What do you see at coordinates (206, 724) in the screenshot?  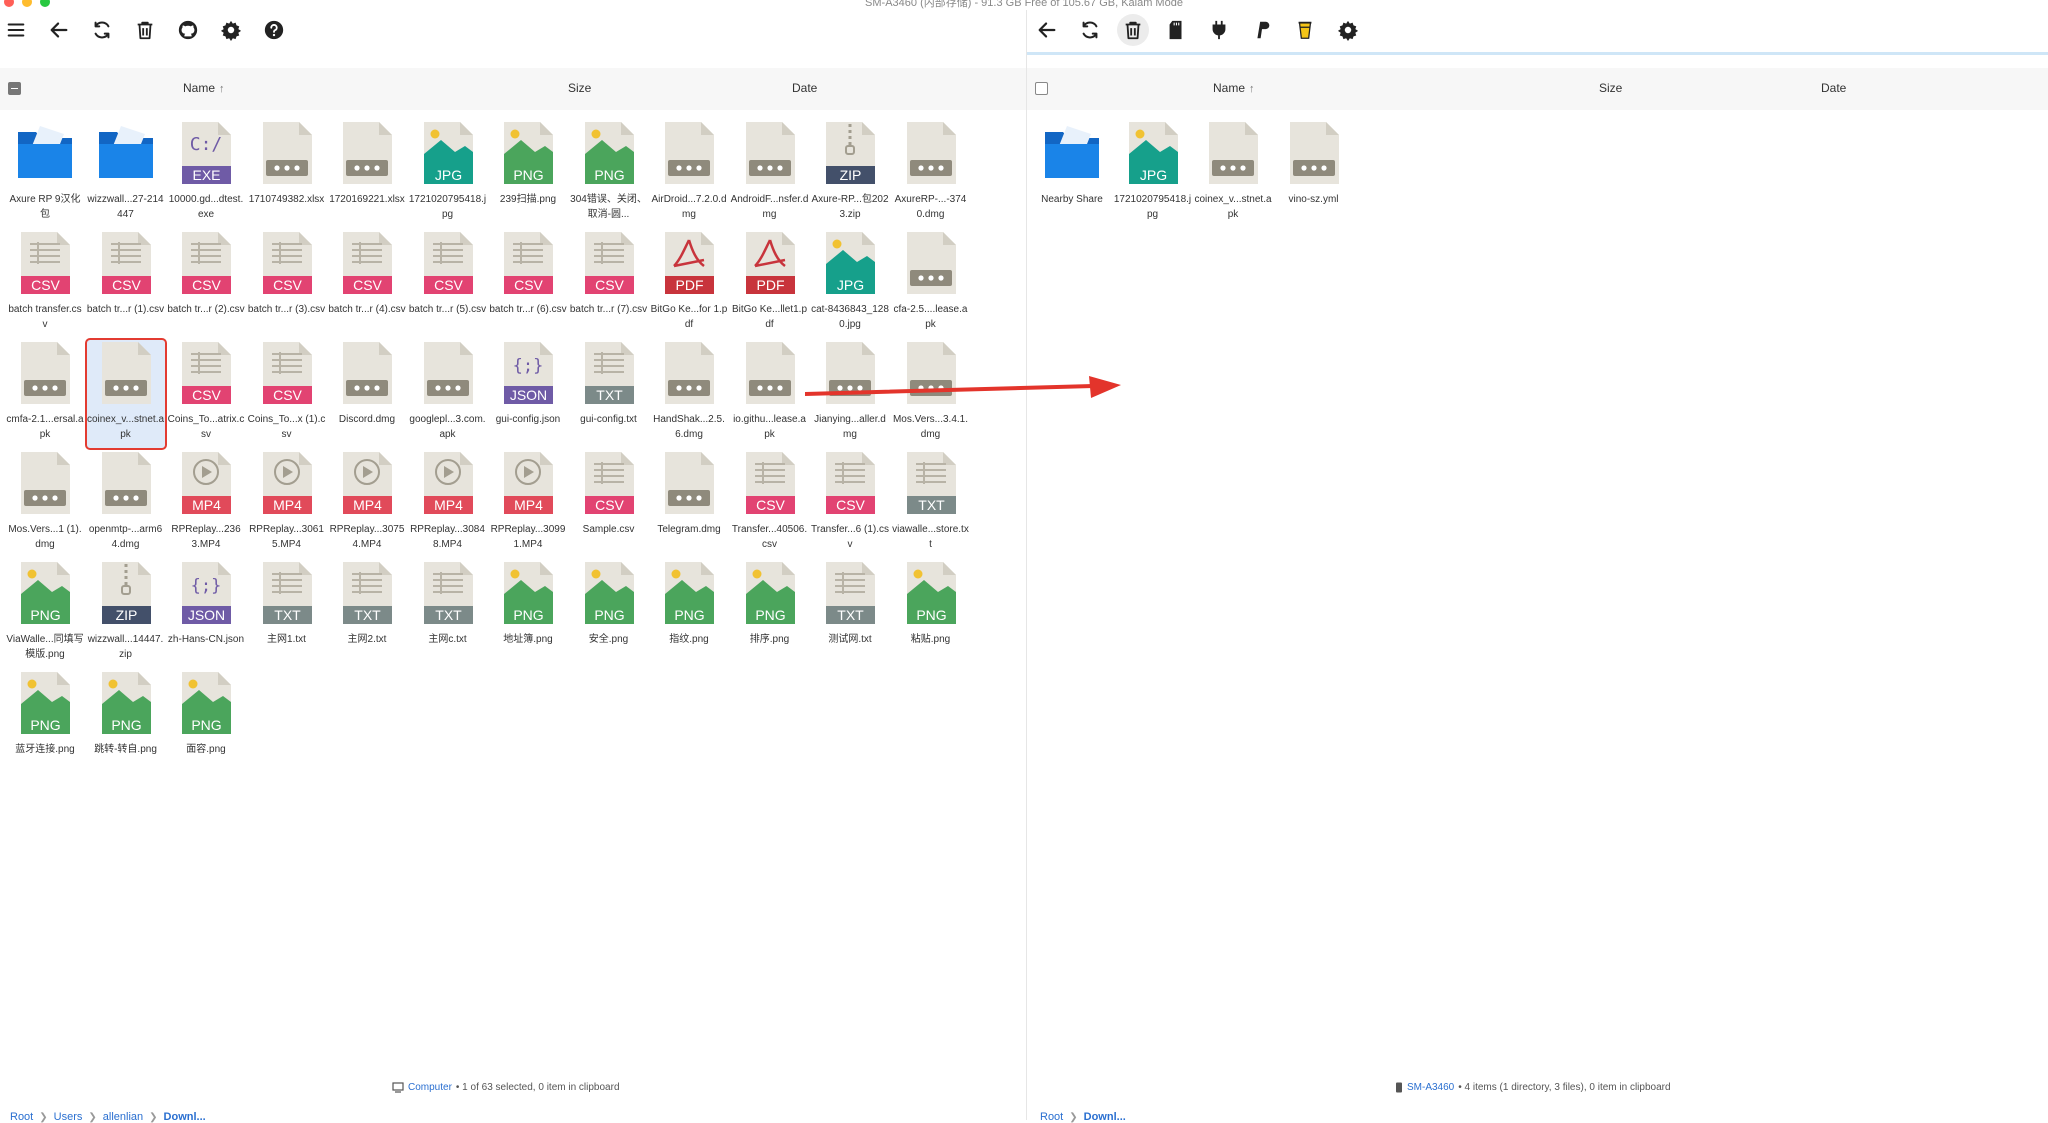 I see `file-item: PNG 面容.png` at bounding box center [206, 724].